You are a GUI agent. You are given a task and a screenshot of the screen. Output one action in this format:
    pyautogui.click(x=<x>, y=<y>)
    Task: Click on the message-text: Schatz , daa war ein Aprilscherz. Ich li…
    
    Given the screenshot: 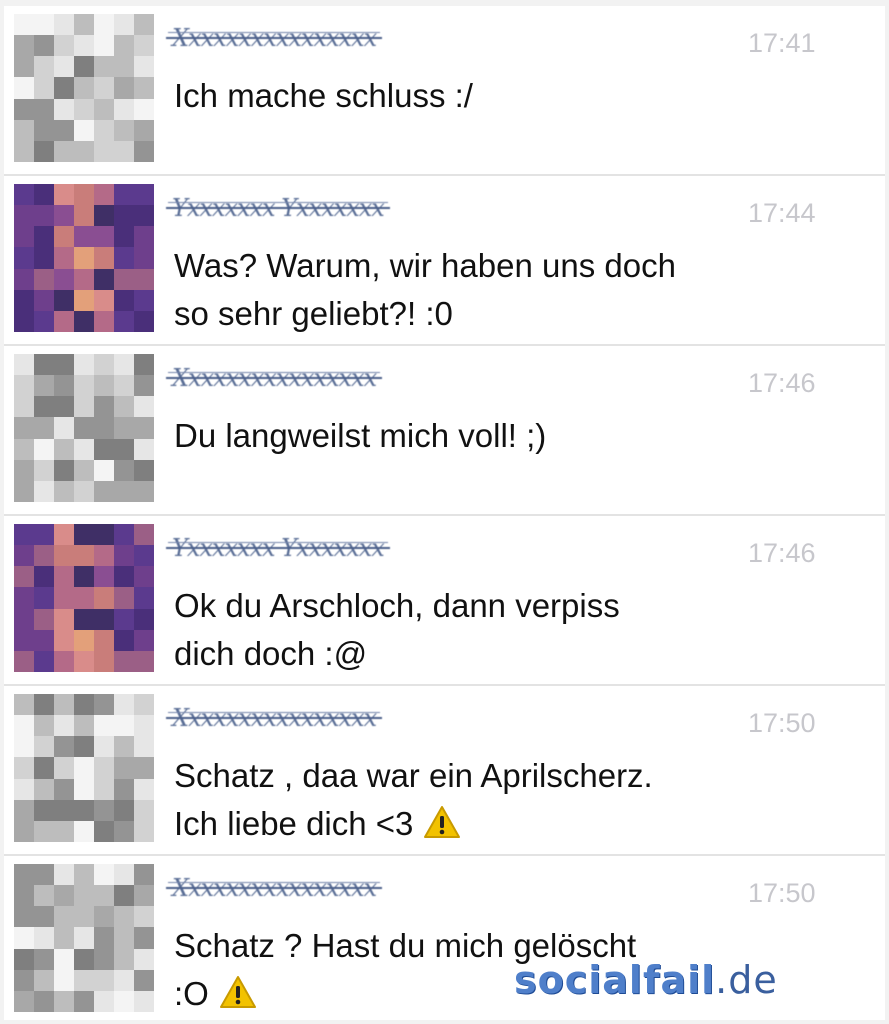 What is the action you would take?
    pyautogui.click(x=494, y=802)
    